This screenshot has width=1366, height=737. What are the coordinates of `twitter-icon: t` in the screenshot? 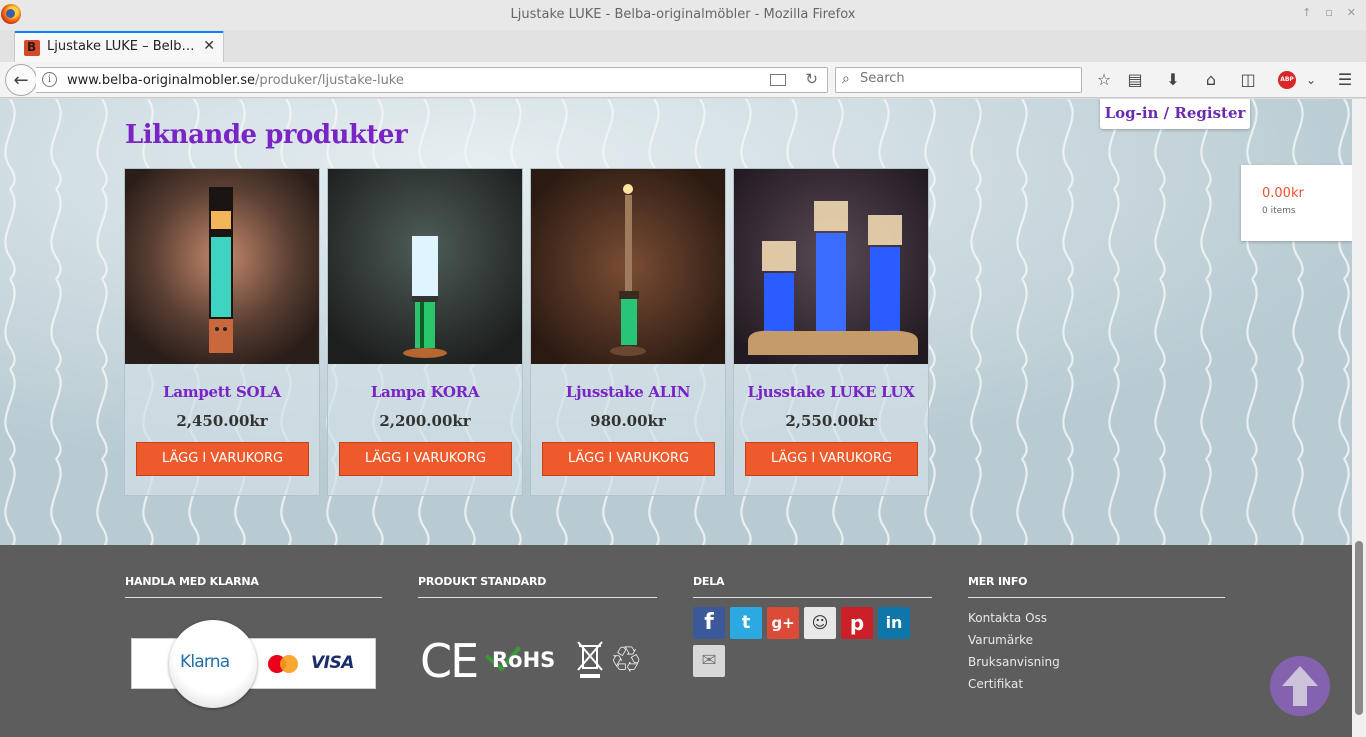 It's located at (746, 623).